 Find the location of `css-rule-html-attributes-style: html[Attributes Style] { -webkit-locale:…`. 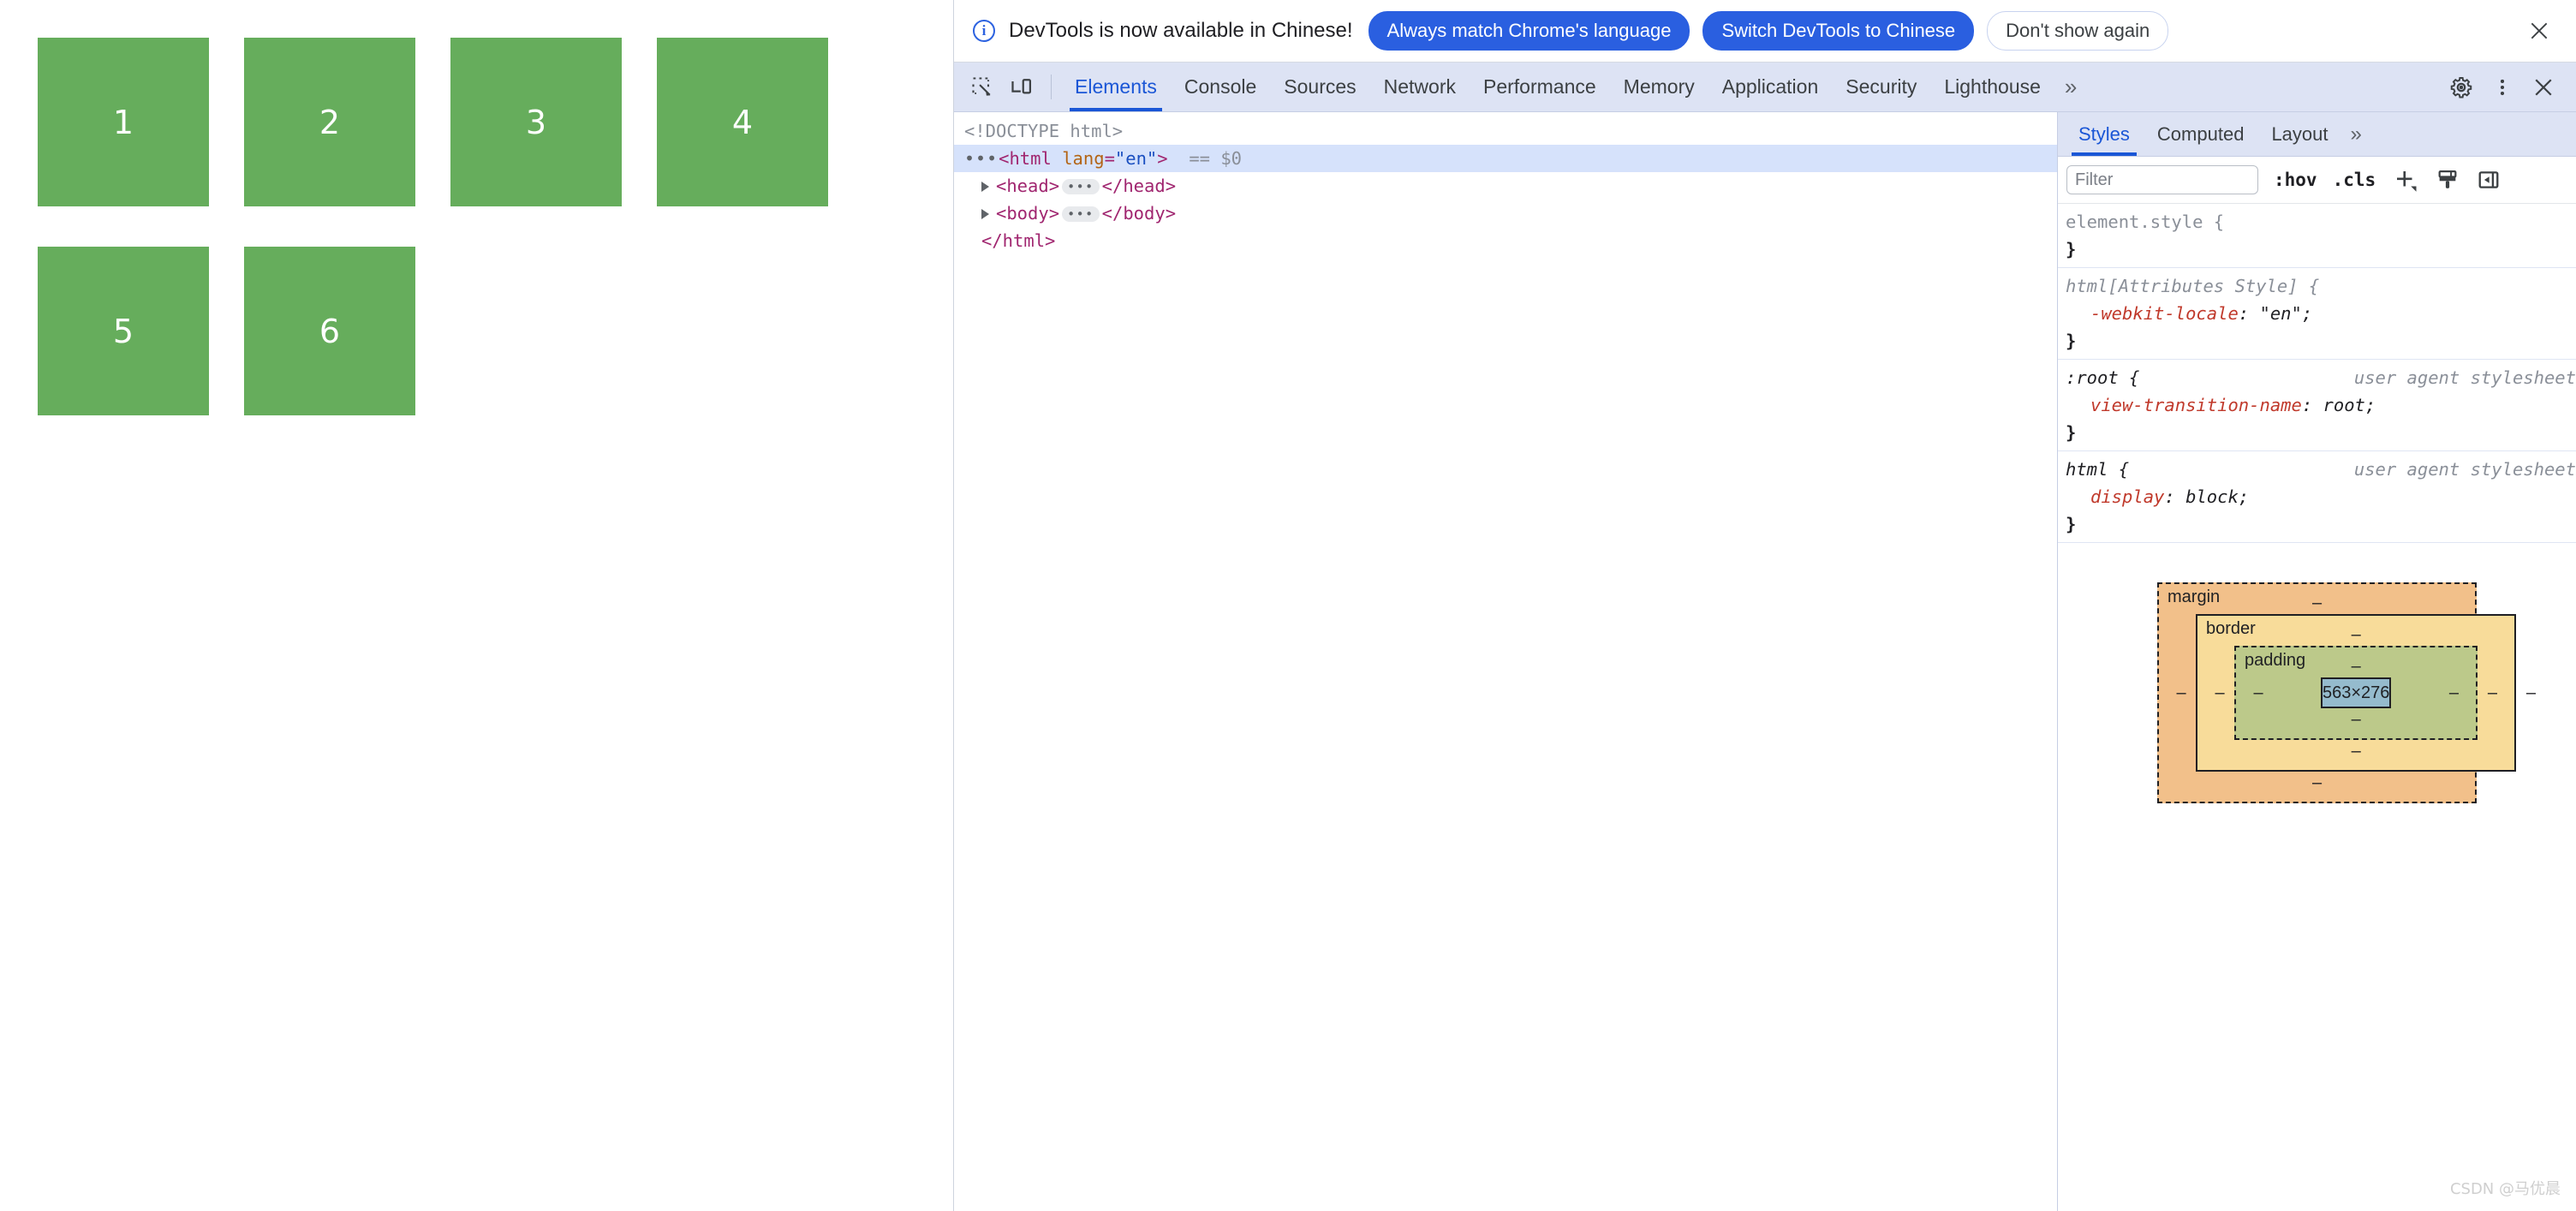

css-rule-html-attributes-style: html[Attributes Style] { -webkit-locale:… is located at coordinates (2317, 314).